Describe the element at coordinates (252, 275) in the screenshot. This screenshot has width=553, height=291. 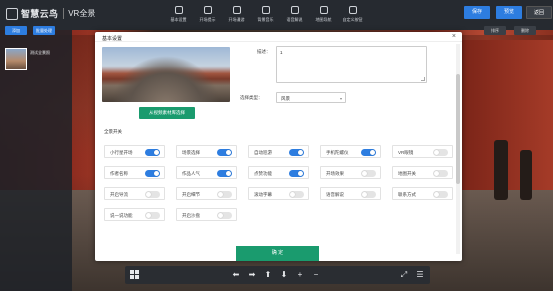
I see `arrow-right-icon: ➡` at that location.